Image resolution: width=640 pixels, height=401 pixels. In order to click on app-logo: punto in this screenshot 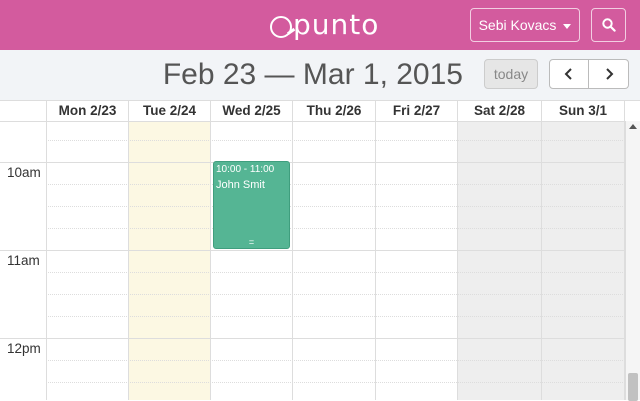, I will do `click(324, 25)`.